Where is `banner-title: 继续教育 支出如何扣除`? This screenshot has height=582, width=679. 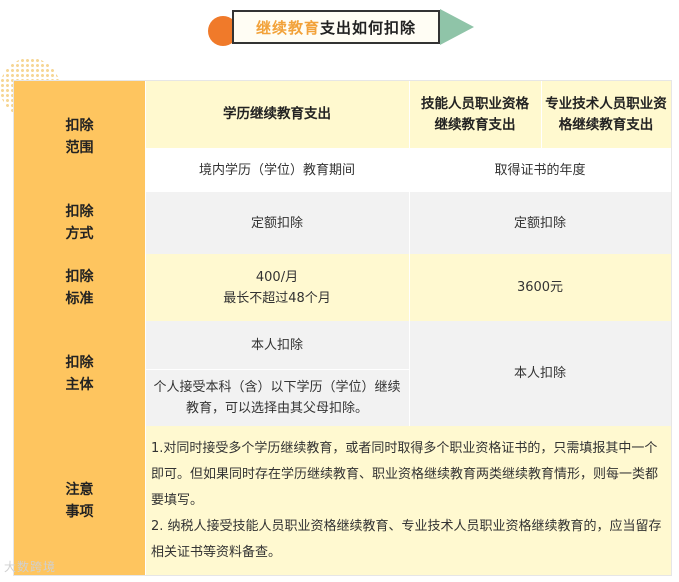
banner-title: 继续教育 支出如何扣除 is located at coordinates (336, 27).